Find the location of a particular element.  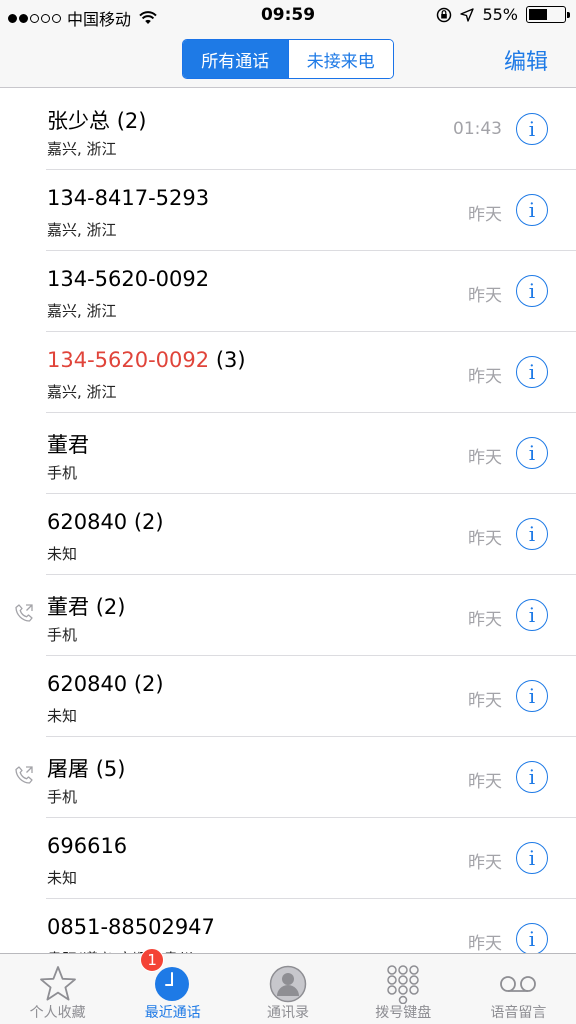

caller-name-text: 696616 is located at coordinates (87, 846).